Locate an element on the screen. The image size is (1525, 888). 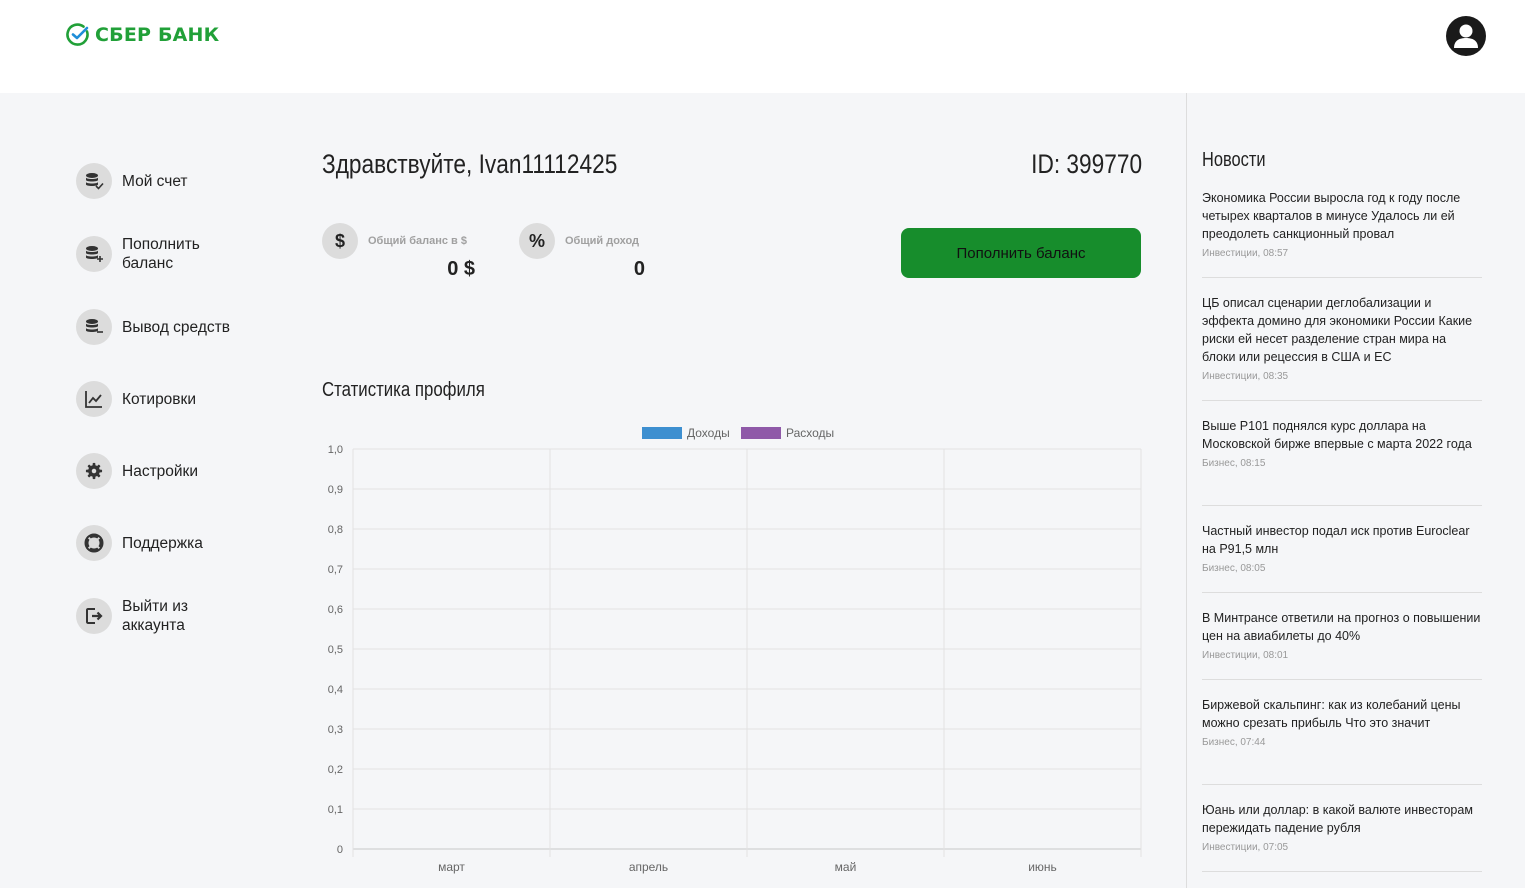
news-meta: Инвестиции, 08:01 is located at coordinates (1245, 655).